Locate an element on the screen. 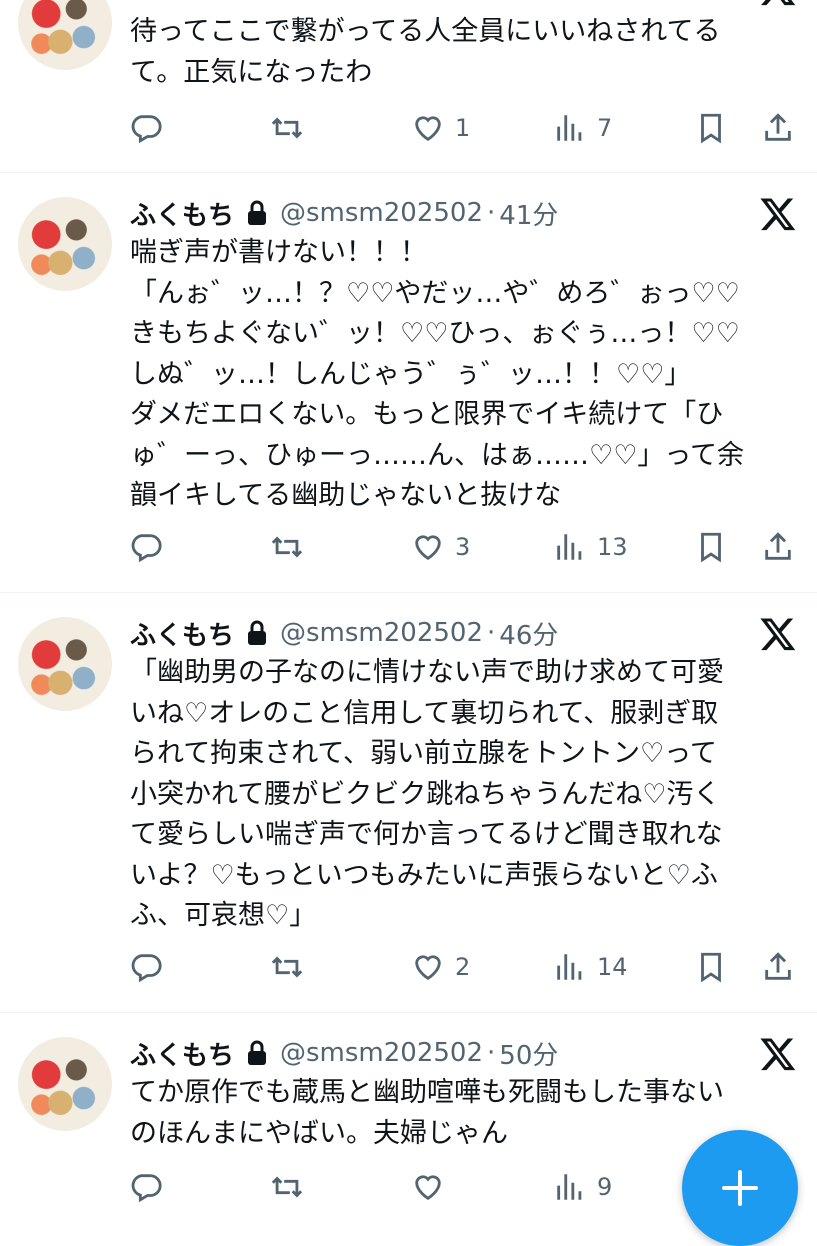 The width and height of the screenshot is (817, 1246). tweet-actions: 2 14 is located at coordinates (408, 967).